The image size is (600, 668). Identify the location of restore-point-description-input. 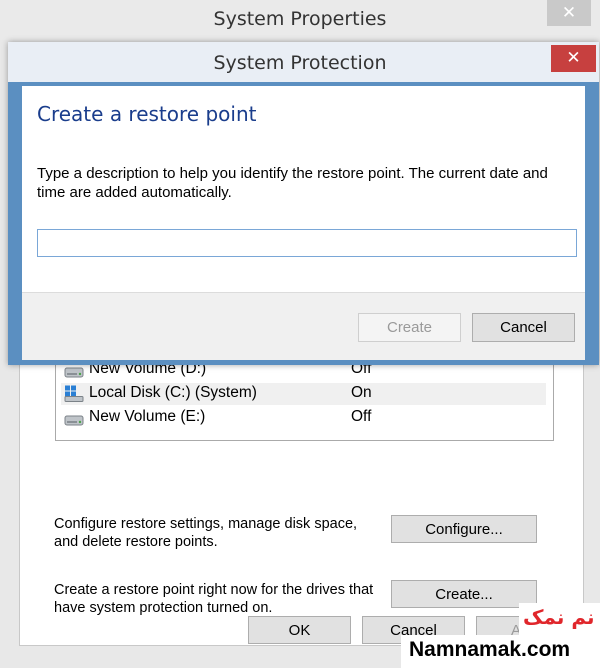
(307, 243).